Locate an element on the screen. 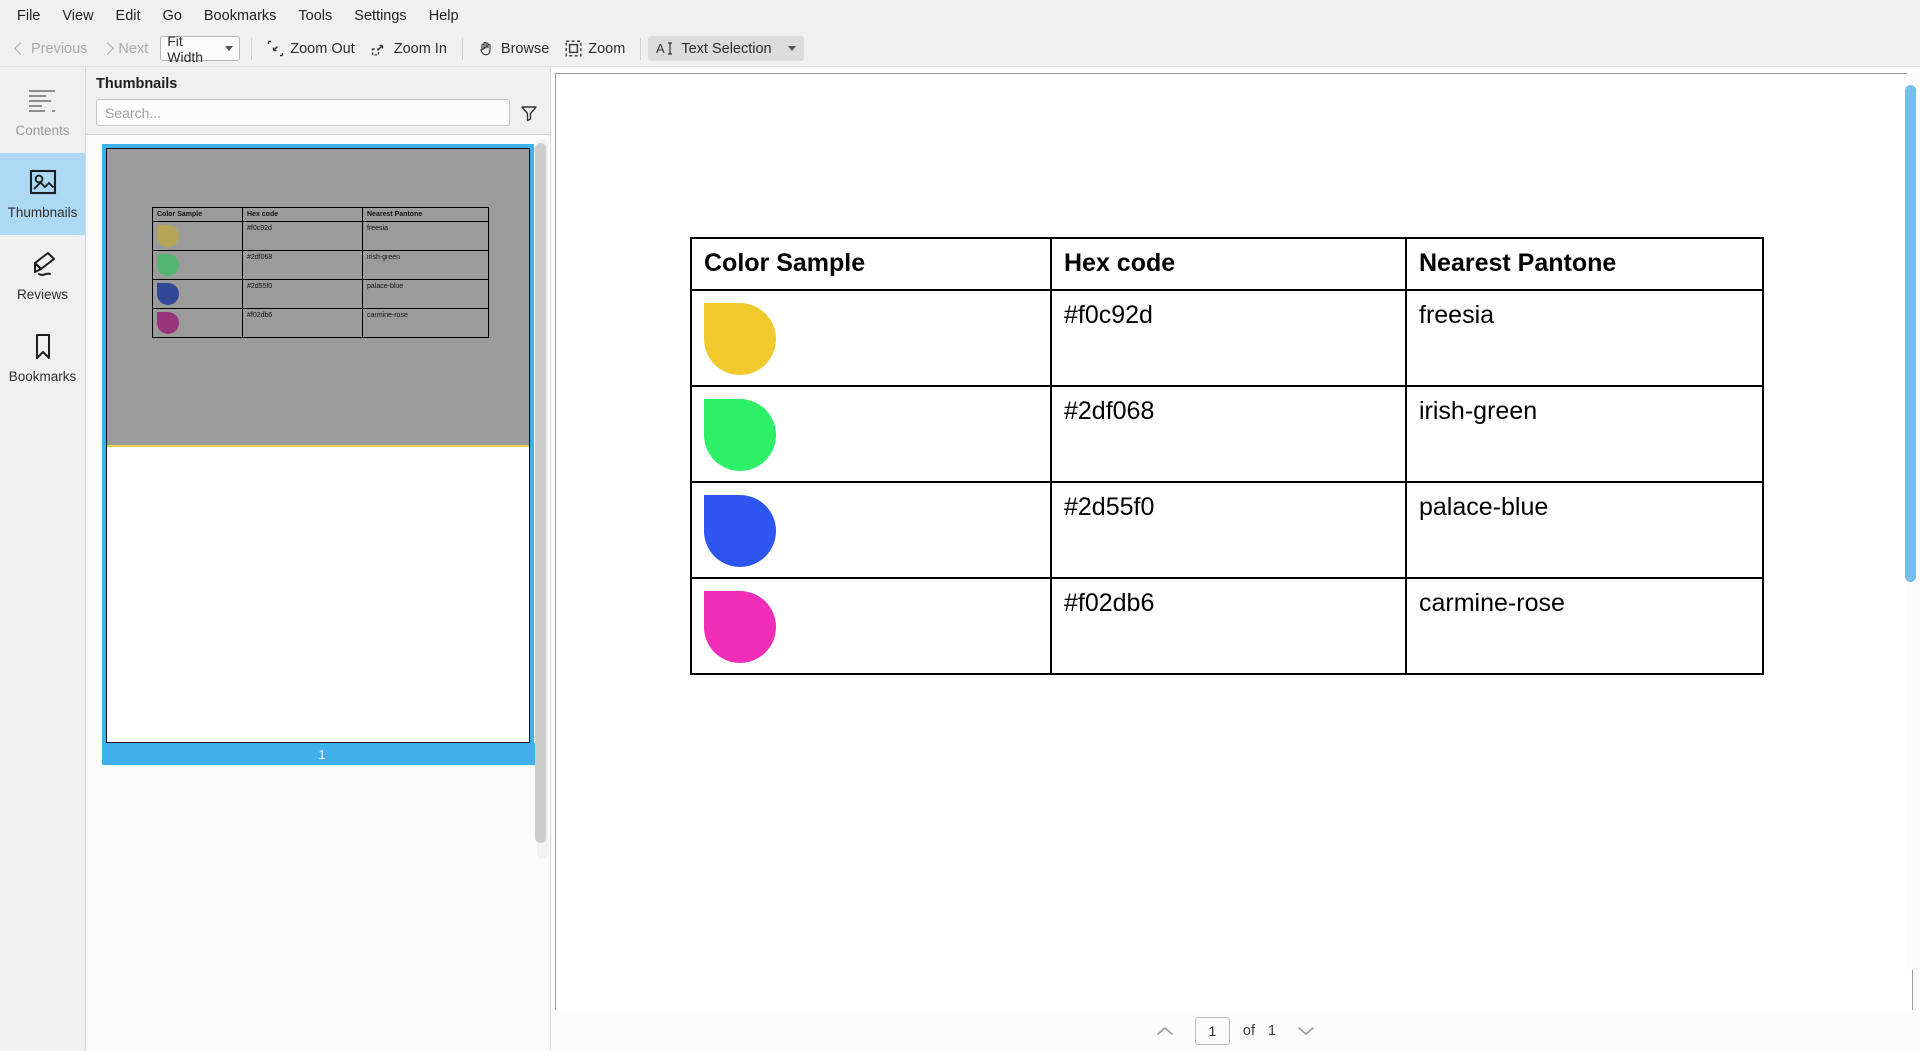  thumbnail-header-pantone: Nearest Pantone is located at coordinates (425, 214).